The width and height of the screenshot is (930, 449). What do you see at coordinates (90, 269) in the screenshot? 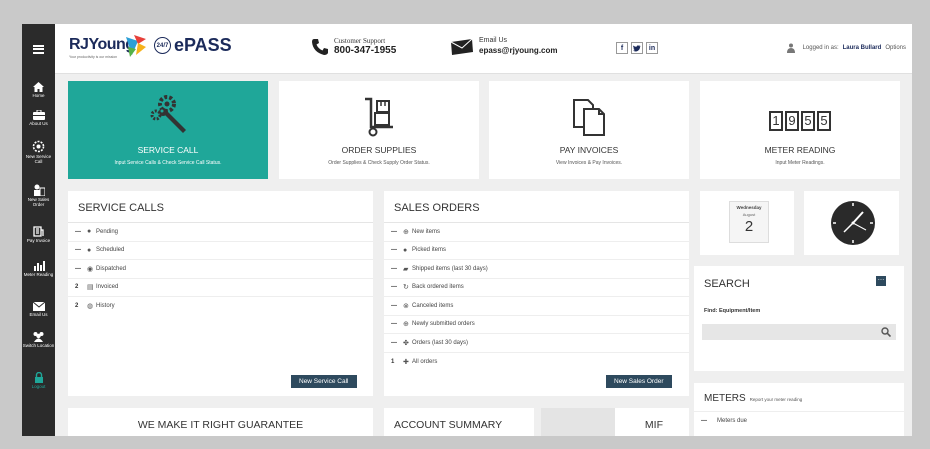
I see `dispatched-icon: ◉` at bounding box center [90, 269].